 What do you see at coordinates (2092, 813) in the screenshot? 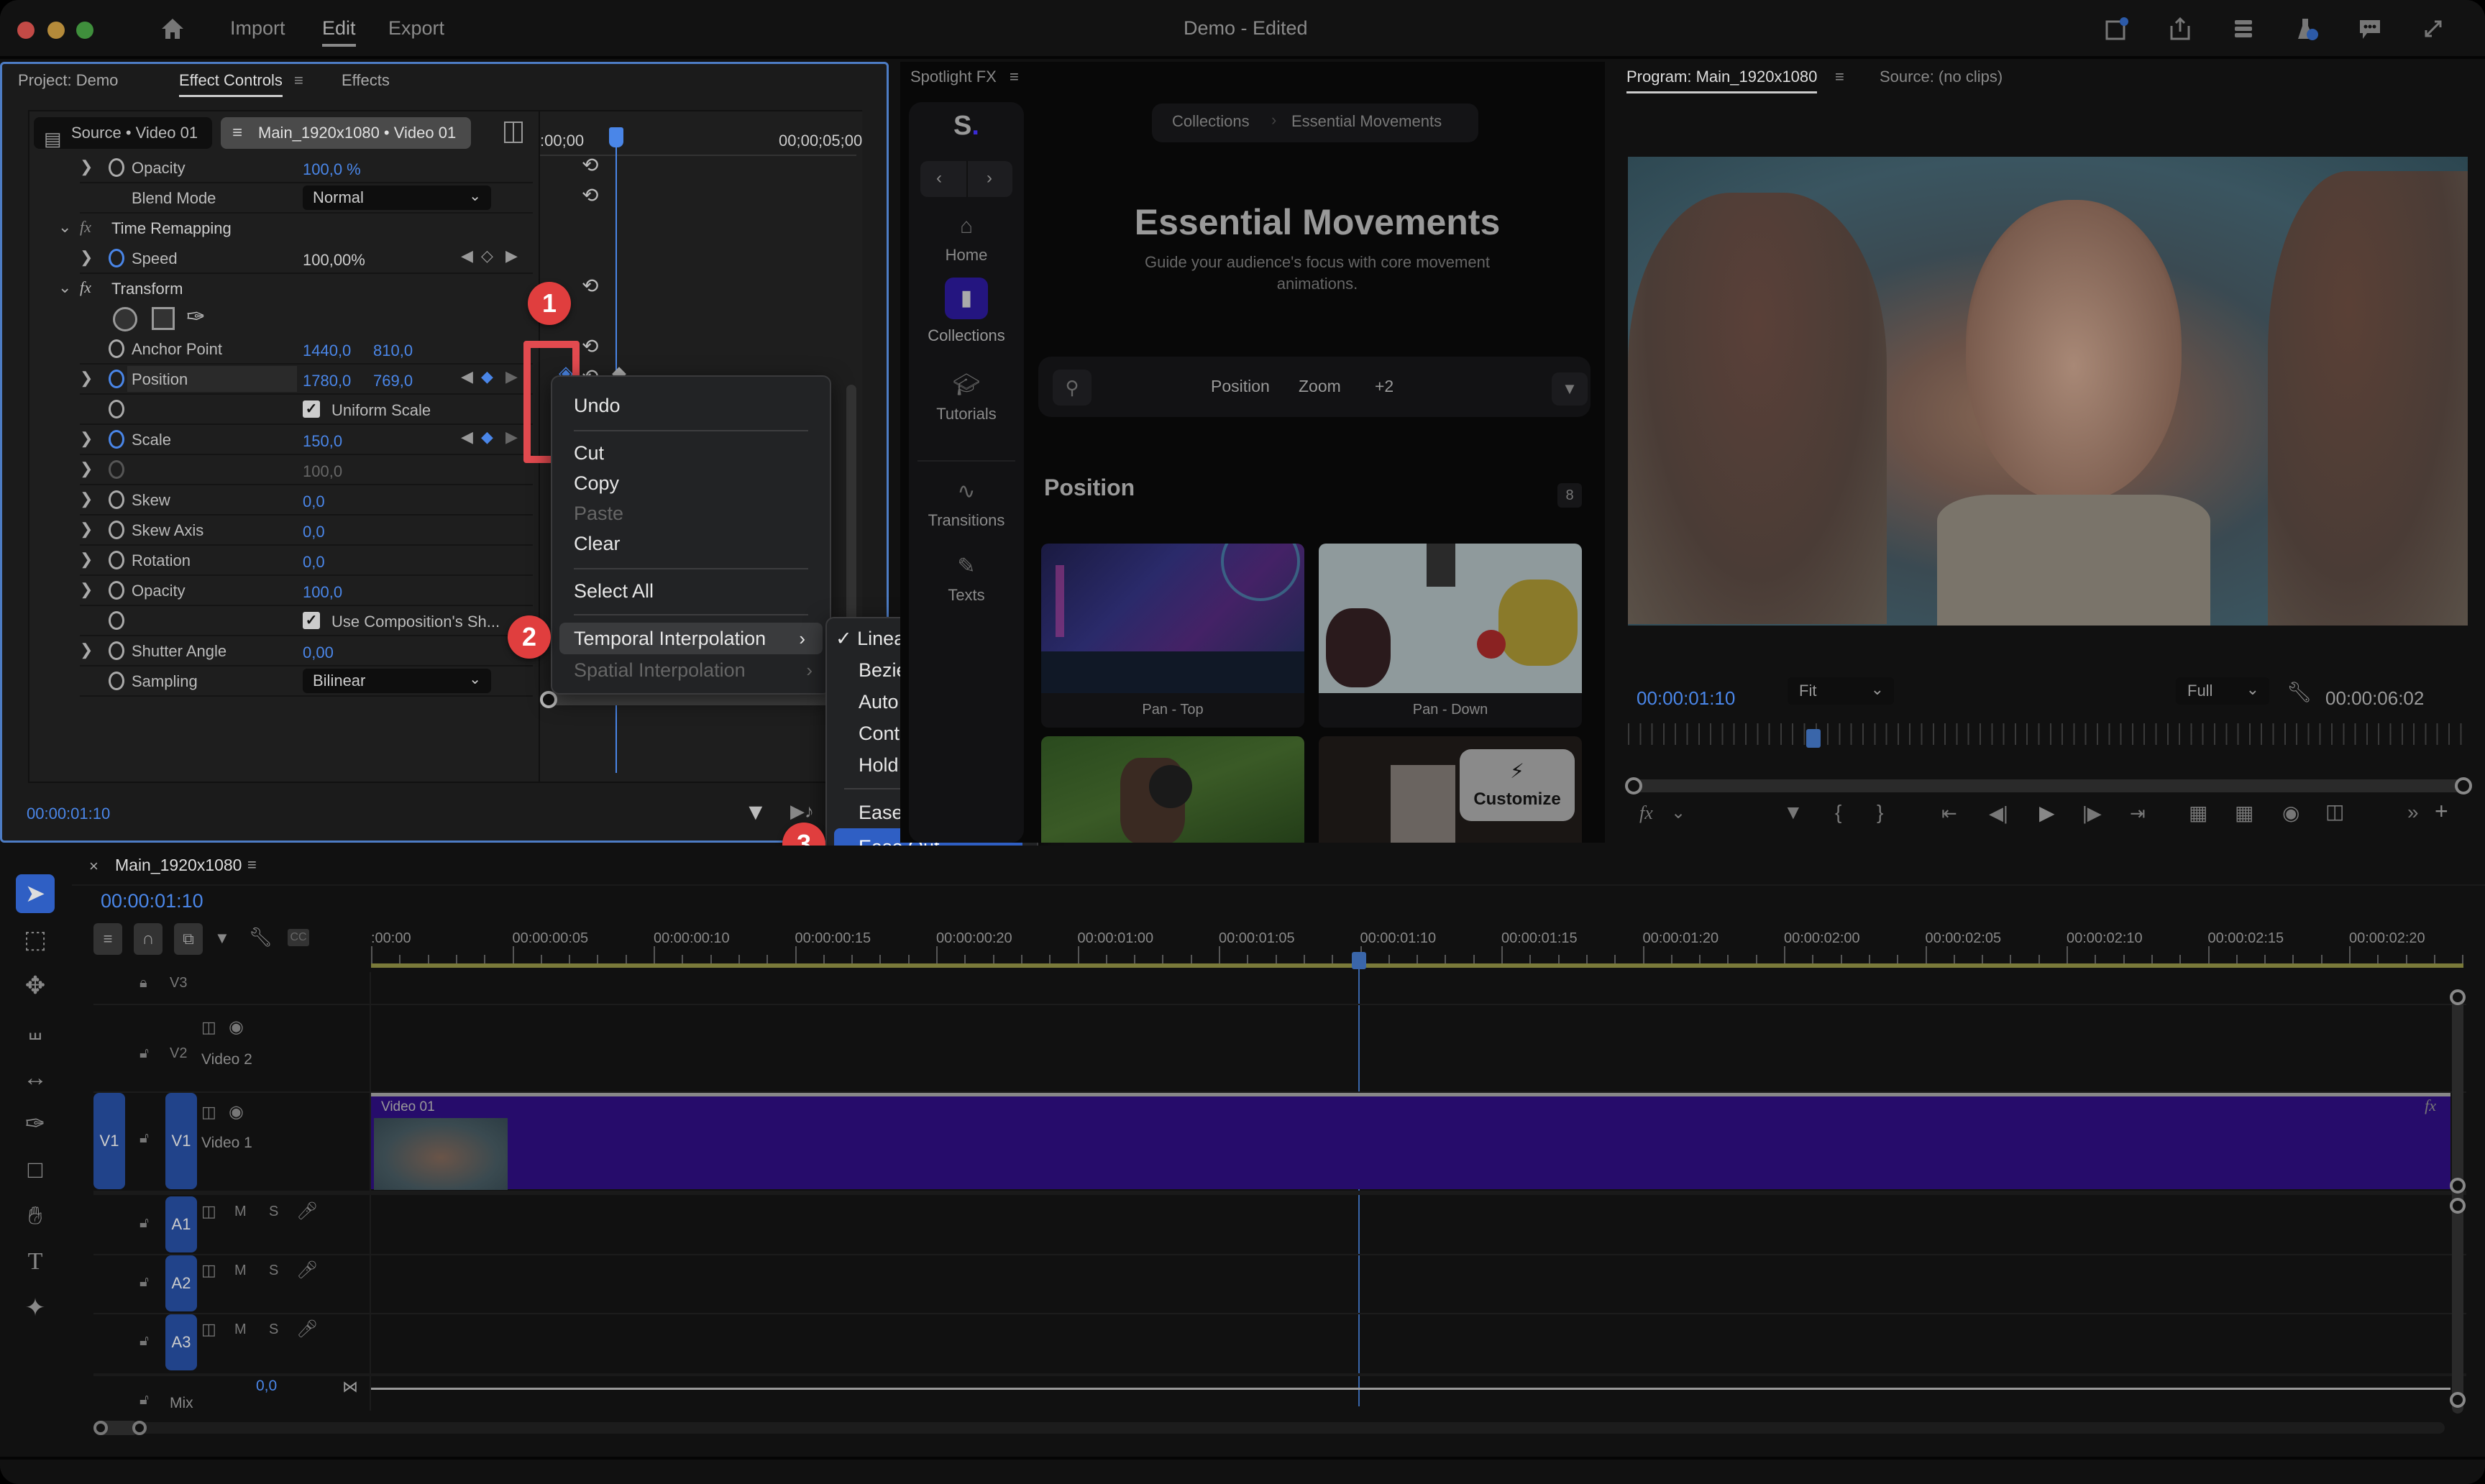
I see `step-forward-icon: |▶` at bounding box center [2092, 813].